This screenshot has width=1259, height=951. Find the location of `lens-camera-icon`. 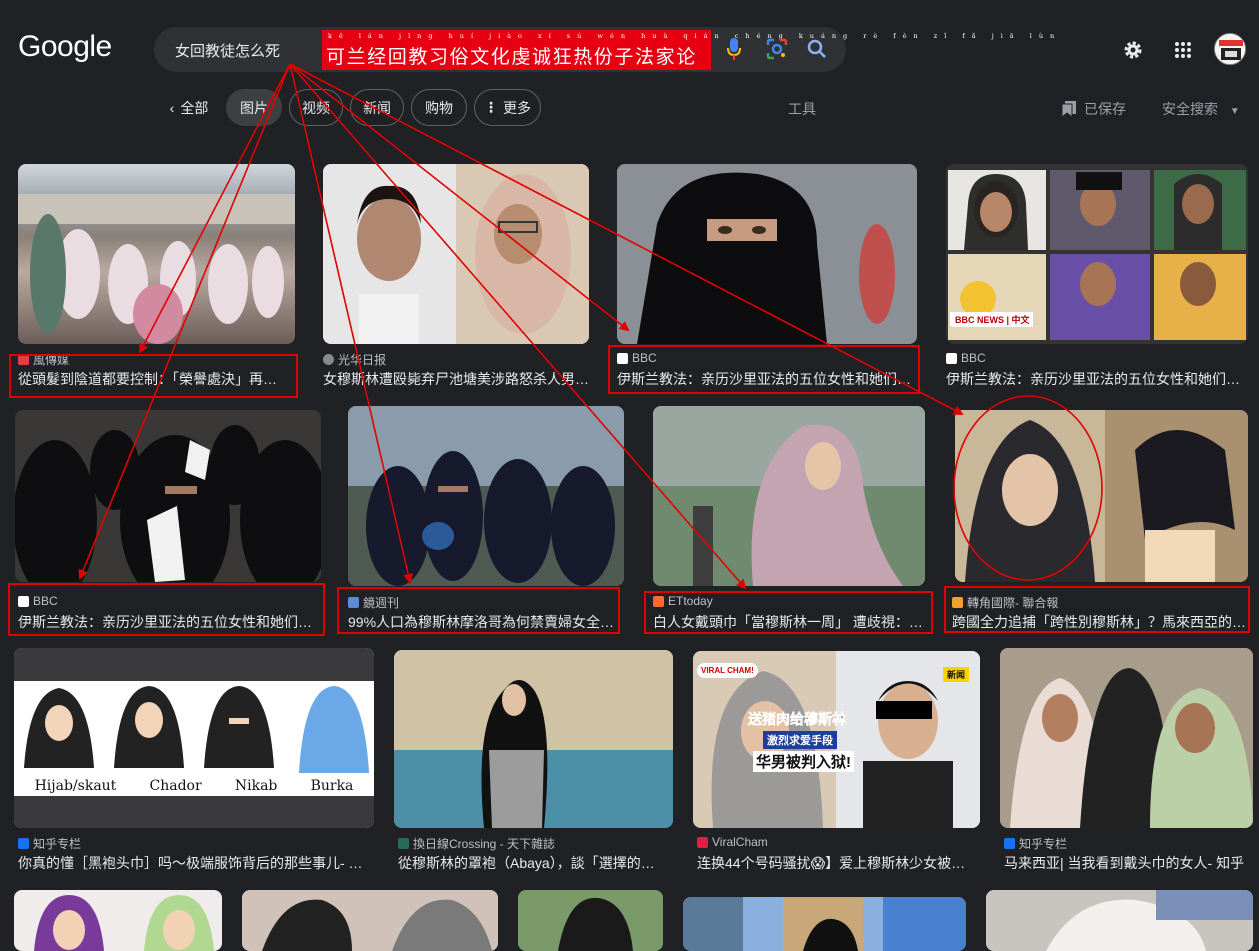

lens-camera-icon is located at coordinates (777, 49).